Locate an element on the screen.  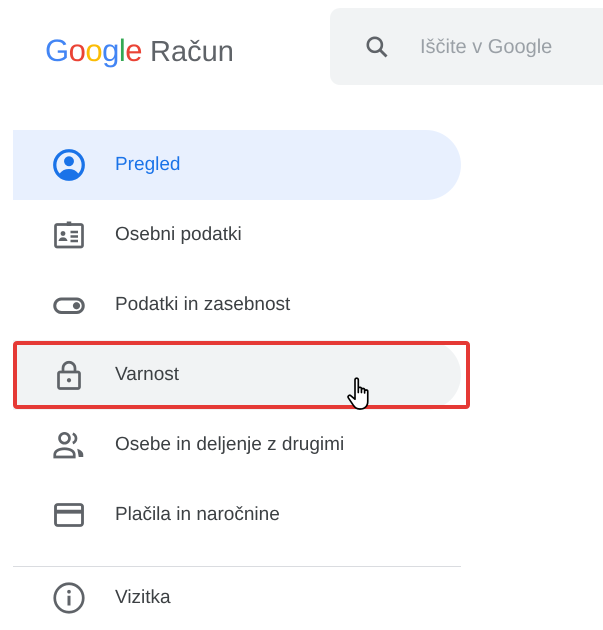
nav-item: Plačila in naročnine is located at coordinates (237, 515).